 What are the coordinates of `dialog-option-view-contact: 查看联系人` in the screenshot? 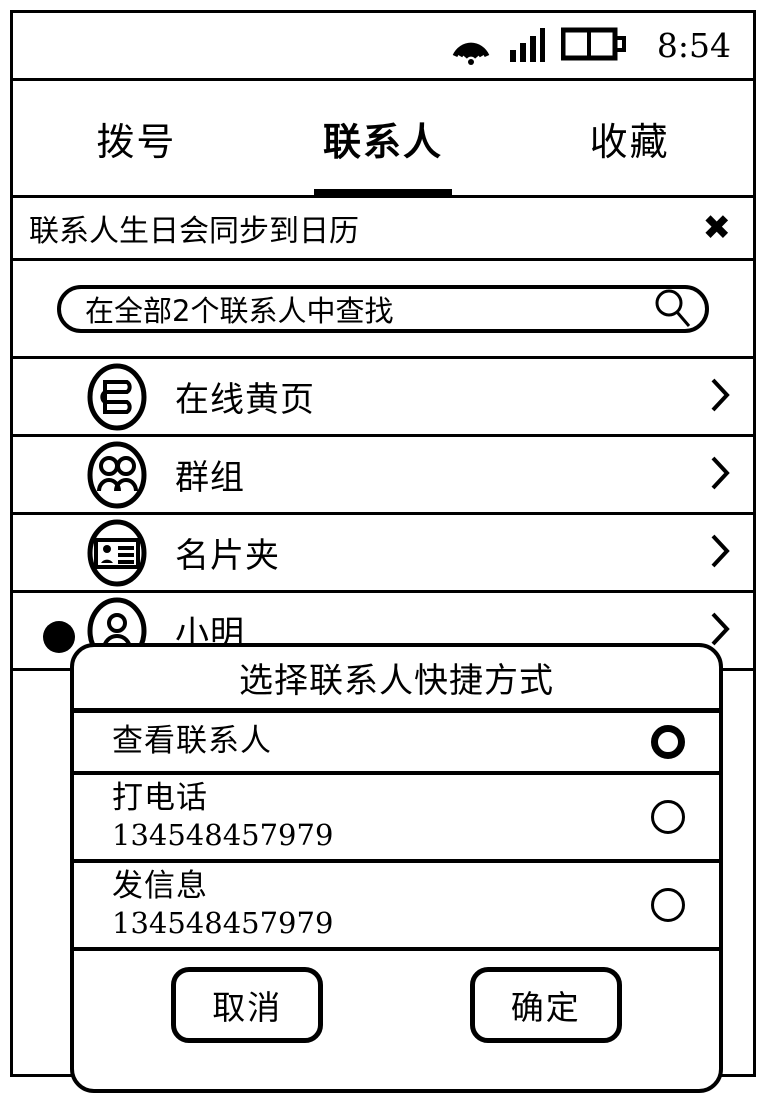 It's located at (396, 744).